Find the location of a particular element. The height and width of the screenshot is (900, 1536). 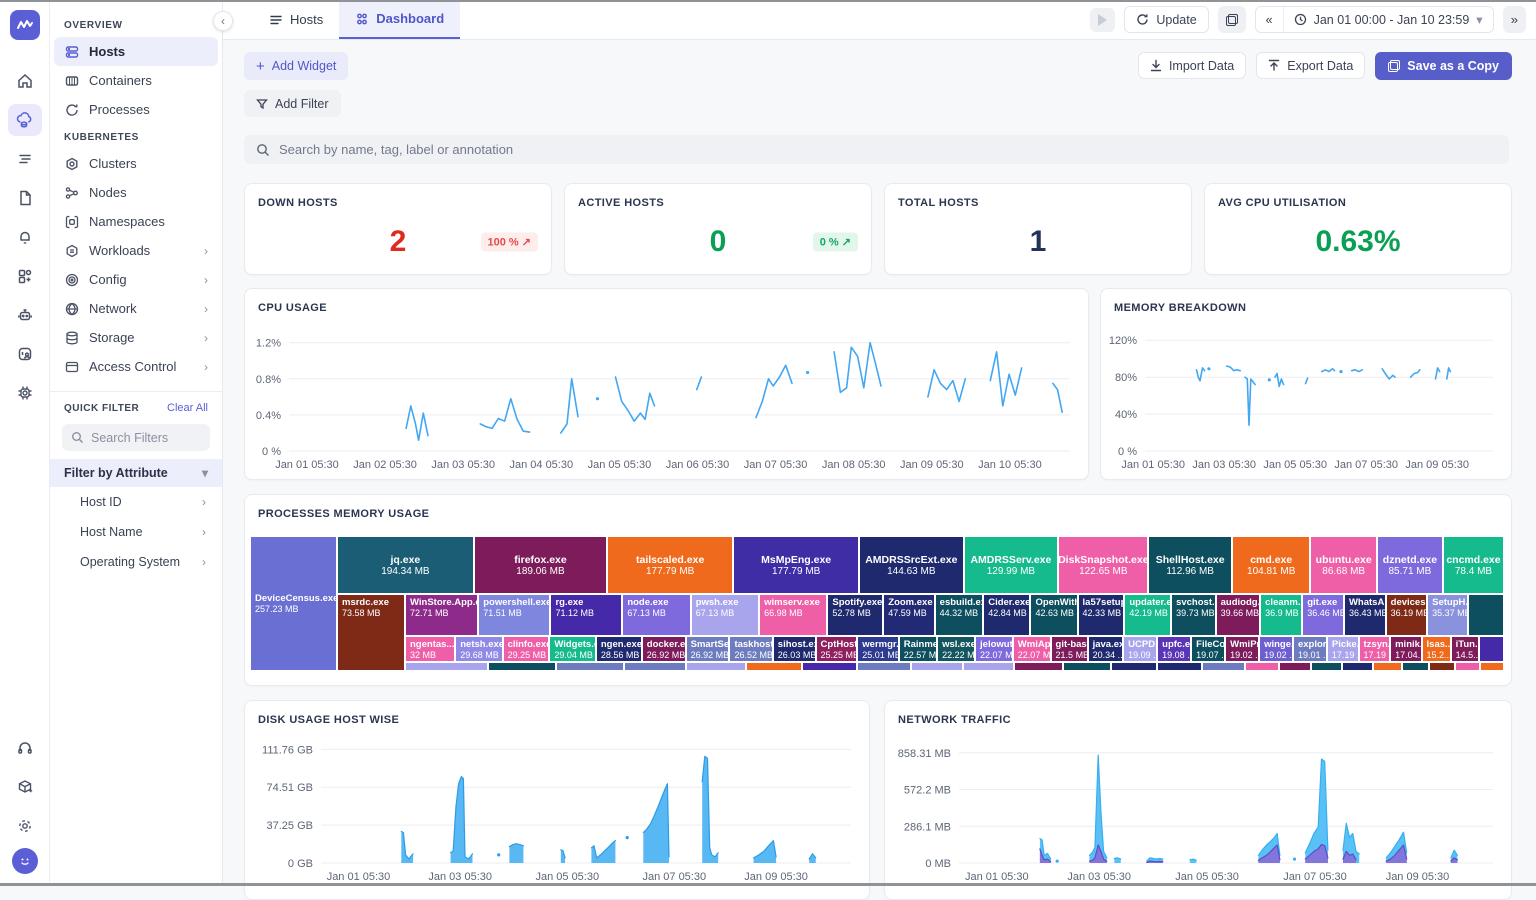

export-data-button: Export Data is located at coordinates (1311, 65).